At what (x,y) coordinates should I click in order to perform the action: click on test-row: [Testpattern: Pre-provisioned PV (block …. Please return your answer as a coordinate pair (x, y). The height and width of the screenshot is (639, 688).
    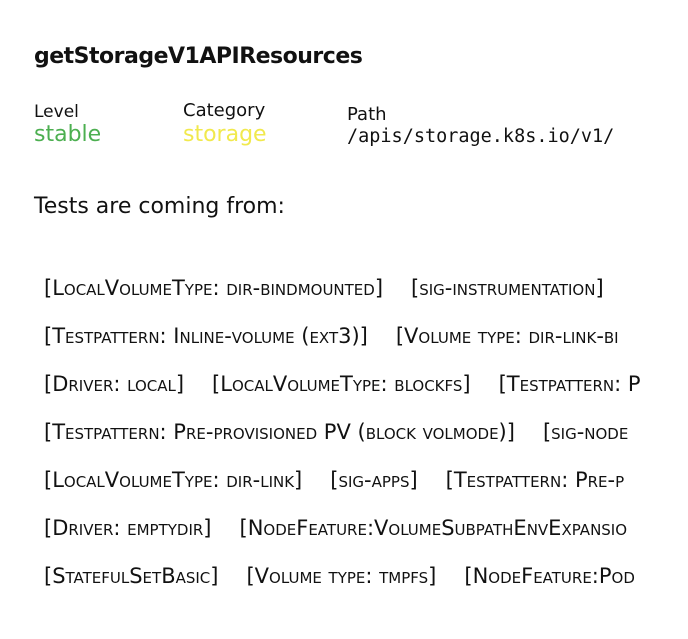
    Looking at the image, I should click on (366, 444).